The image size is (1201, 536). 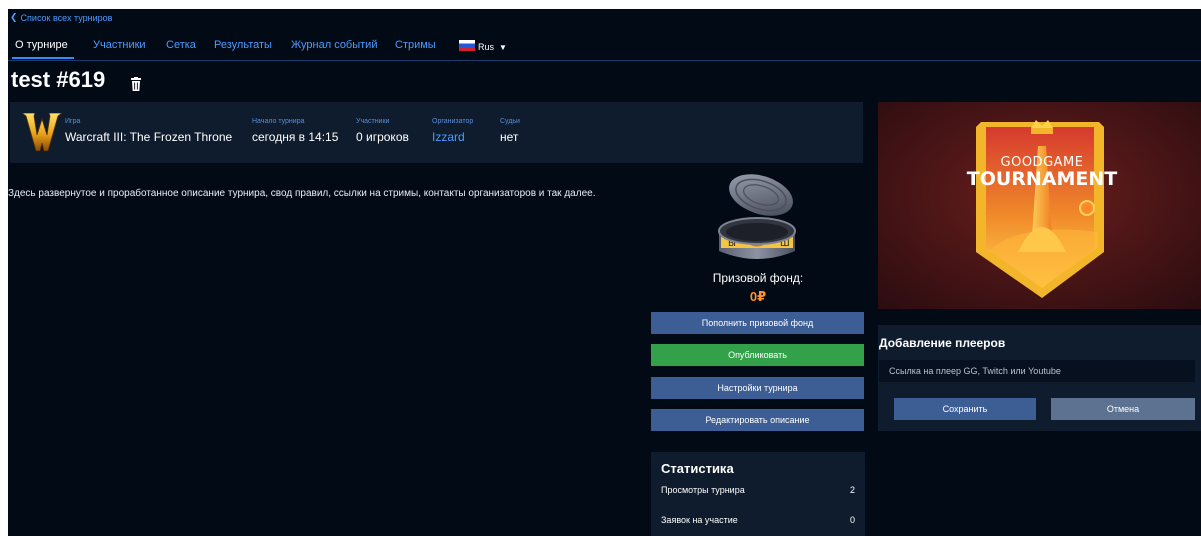 What do you see at coordinates (136, 84) in the screenshot?
I see `trash-icon` at bounding box center [136, 84].